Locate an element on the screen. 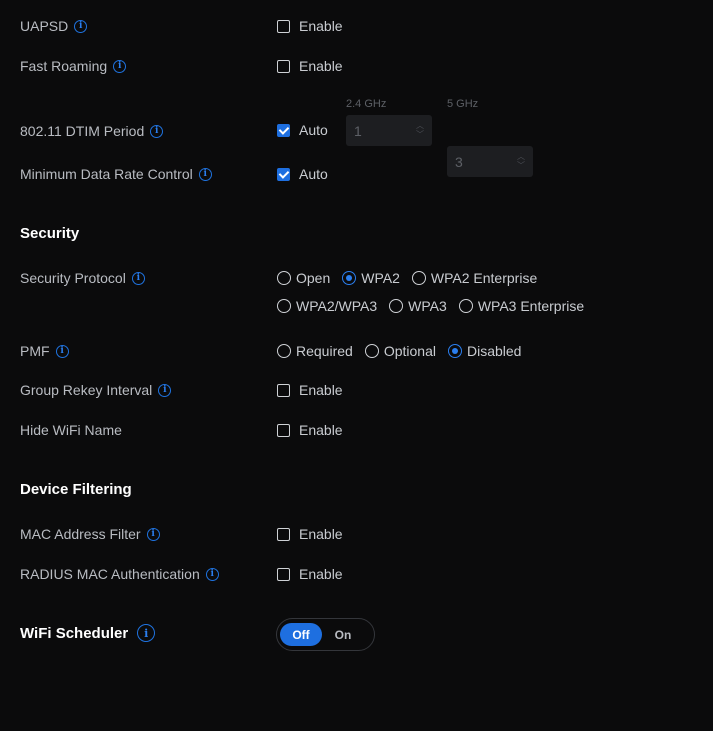  radio-open: Open is located at coordinates (303, 278).